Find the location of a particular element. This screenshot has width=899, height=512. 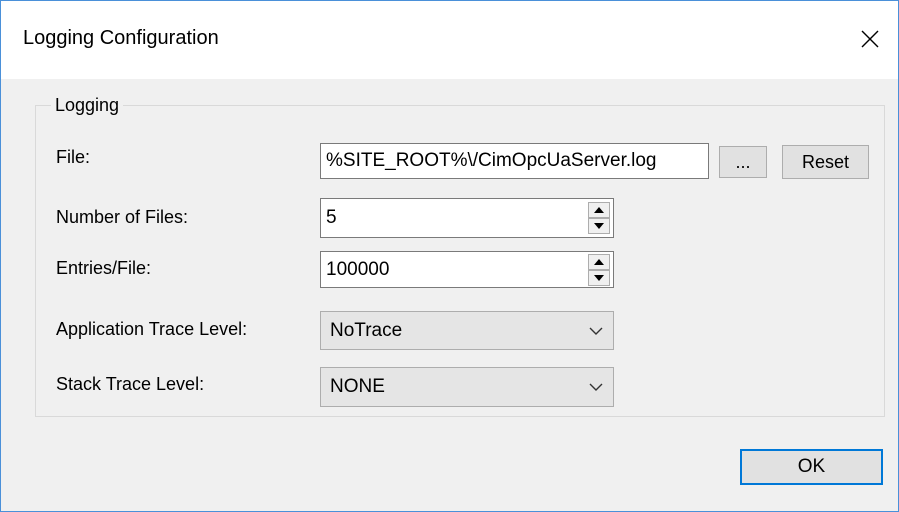

application-trace-level-value: NoTrace is located at coordinates (366, 330).